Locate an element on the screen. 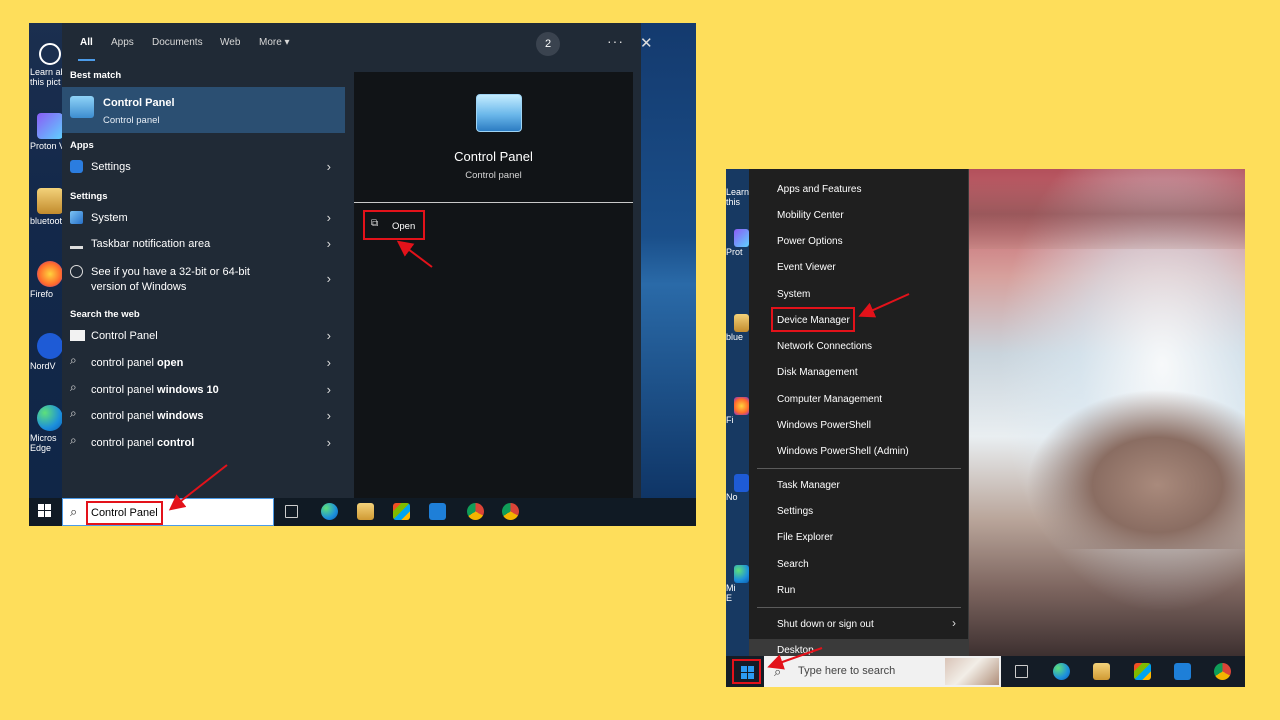  tab-more: More ▾ is located at coordinates (274, 42).